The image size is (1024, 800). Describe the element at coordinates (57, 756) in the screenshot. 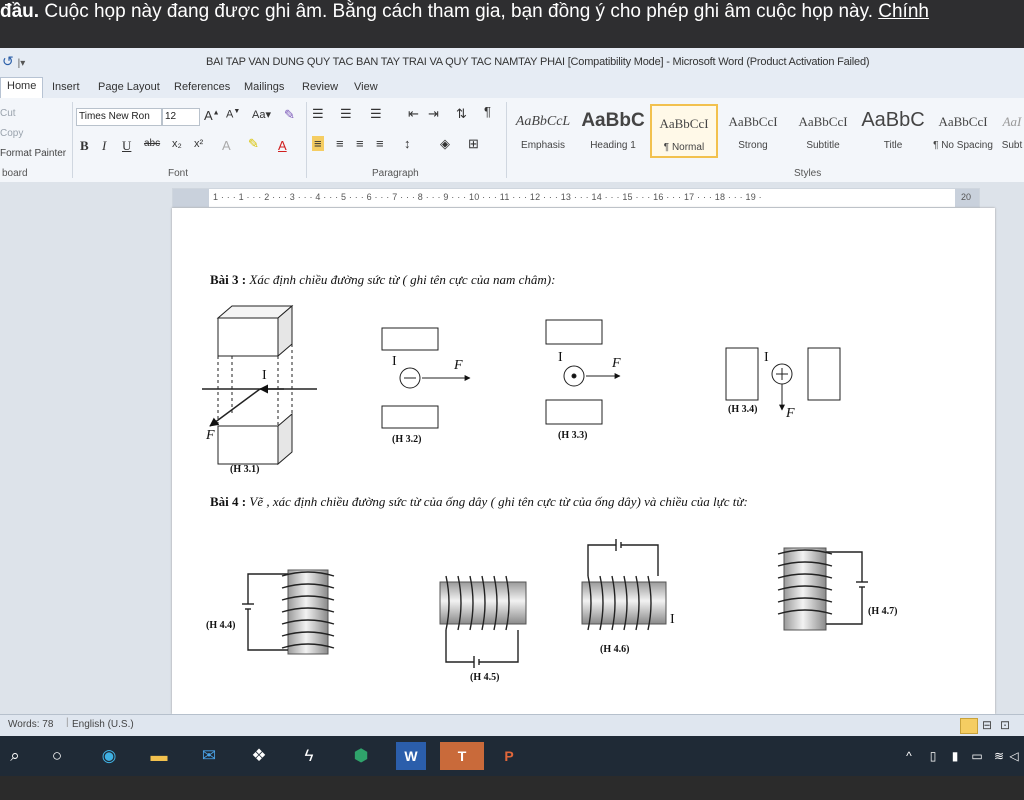

I see `task-view-icon: ○` at that location.